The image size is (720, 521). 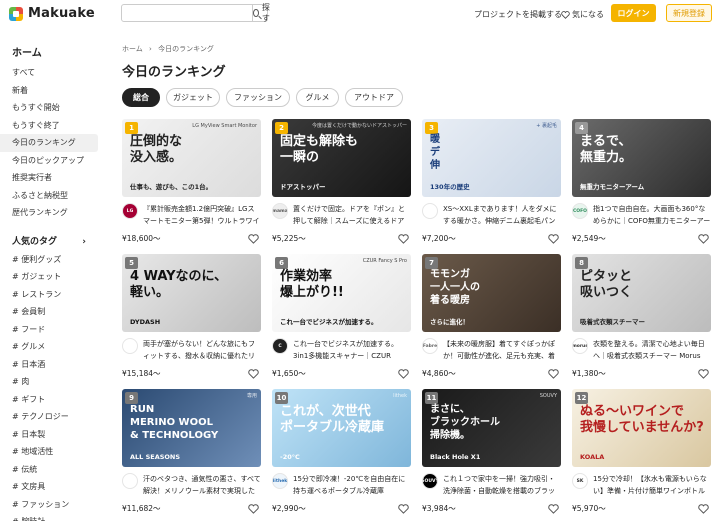 What do you see at coordinates (171, 187) in the screenshot?
I see `thumbnail-subtext: 仕事も、遊びも、この1台。` at bounding box center [171, 187].